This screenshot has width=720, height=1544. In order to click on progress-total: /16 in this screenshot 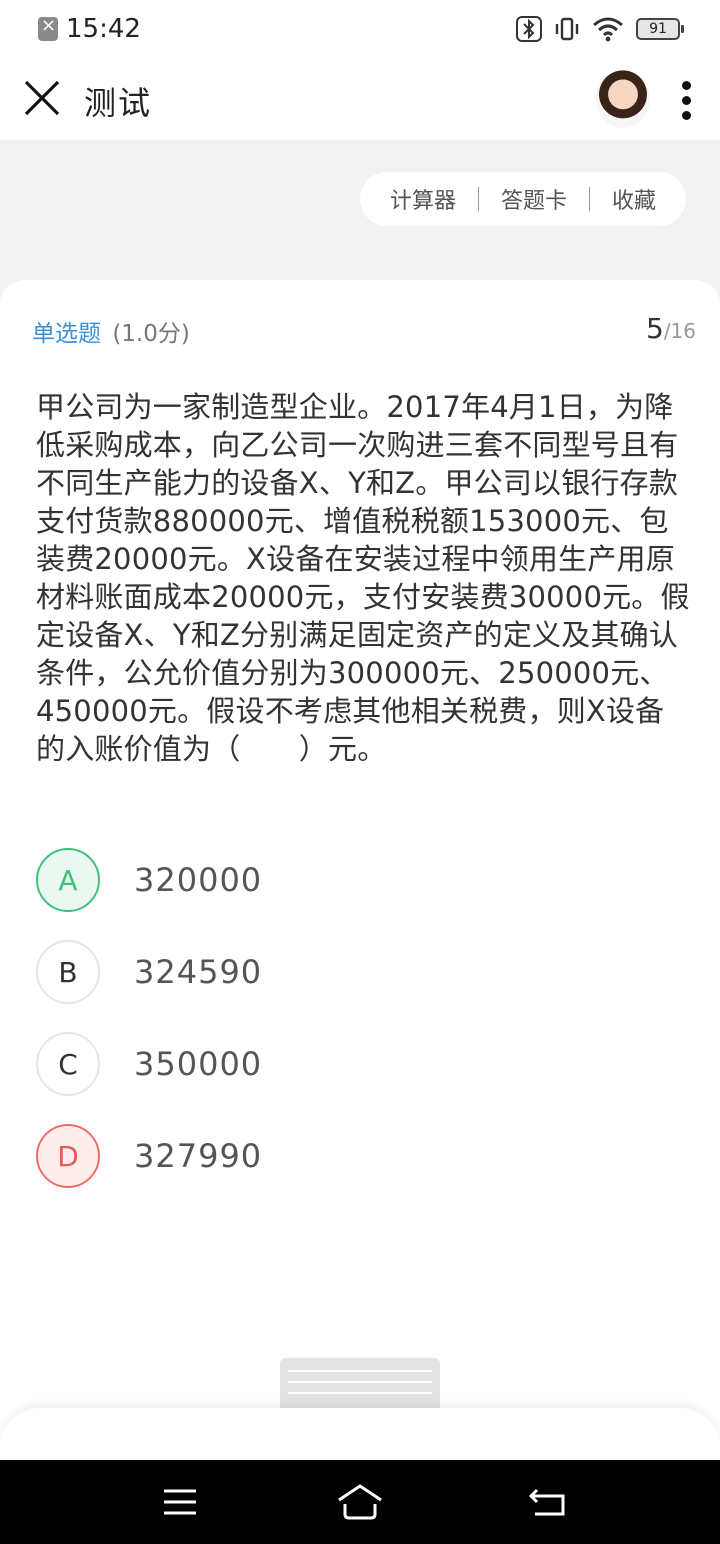, I will do `click(679, 331)`.